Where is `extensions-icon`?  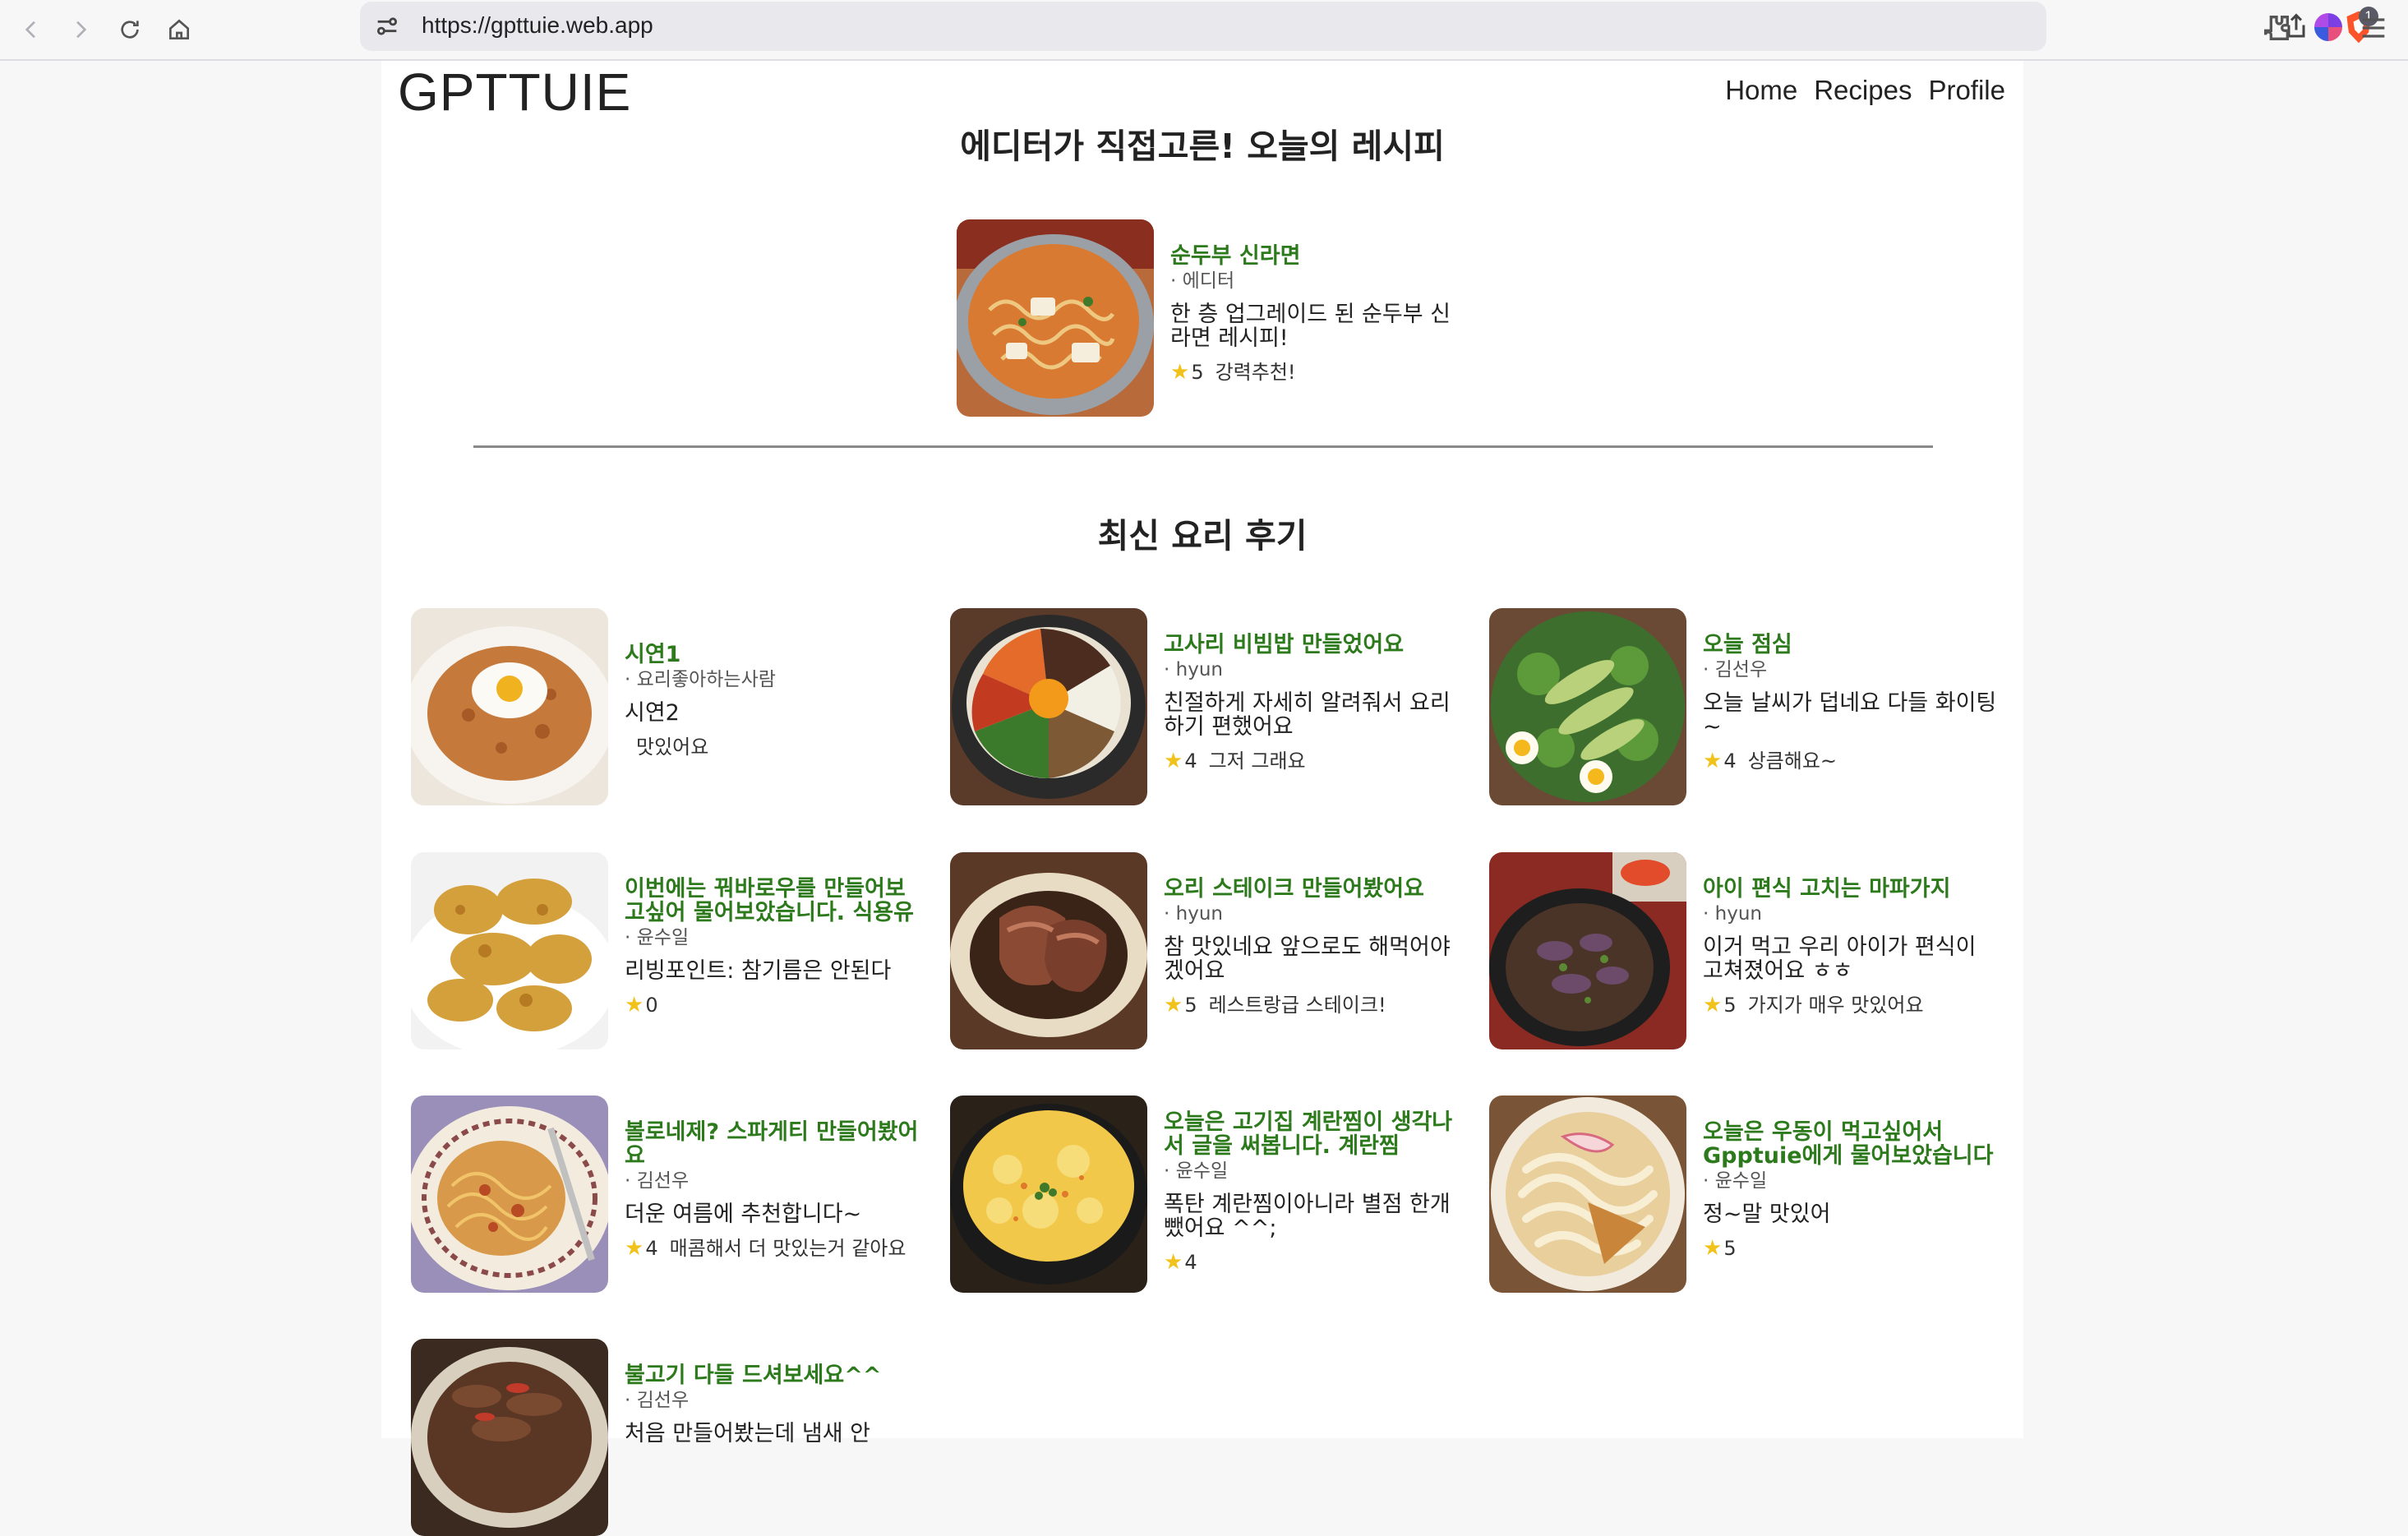 extensions-icon is located at coordinates (2276, 28).